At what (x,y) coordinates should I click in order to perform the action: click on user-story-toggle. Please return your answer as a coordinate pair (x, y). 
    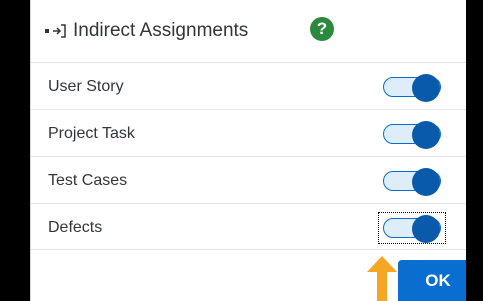
    Looking at the image, I should click on (412, 88).